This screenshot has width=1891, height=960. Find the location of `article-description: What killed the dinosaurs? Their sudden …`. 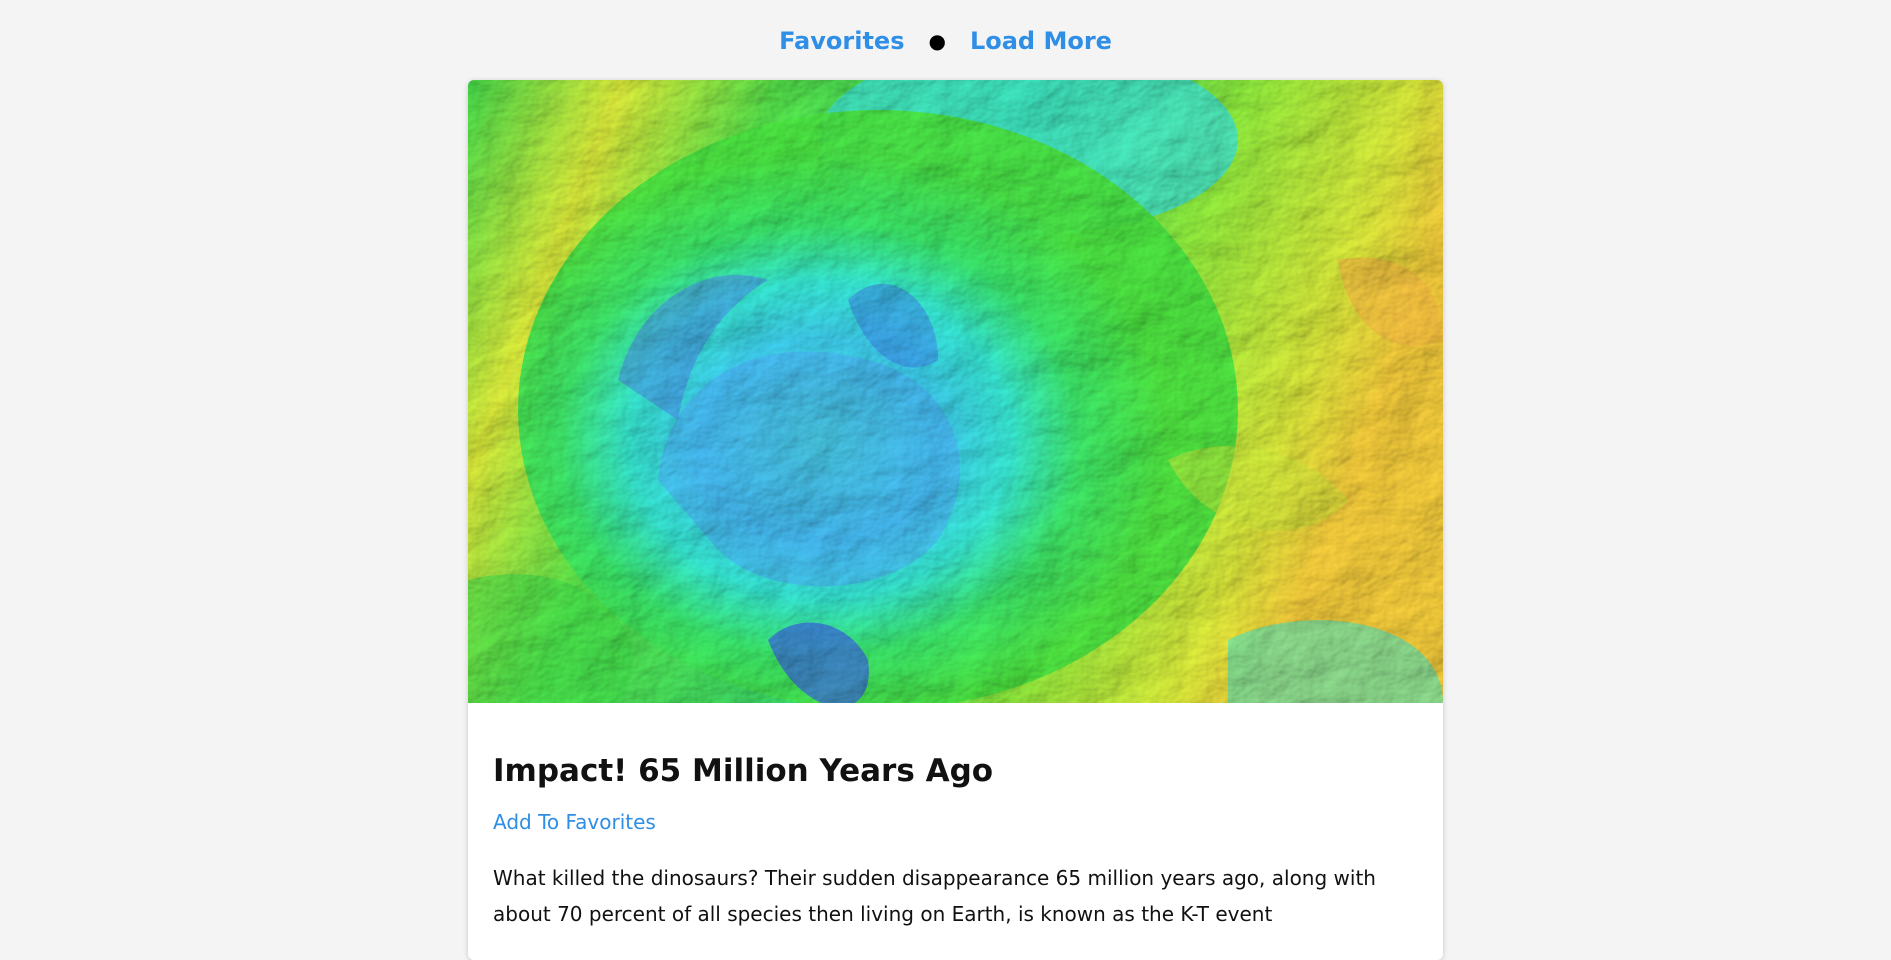

article-description: What killed the dinosaurs? Their sudden … is located at coordinates (934, 896).